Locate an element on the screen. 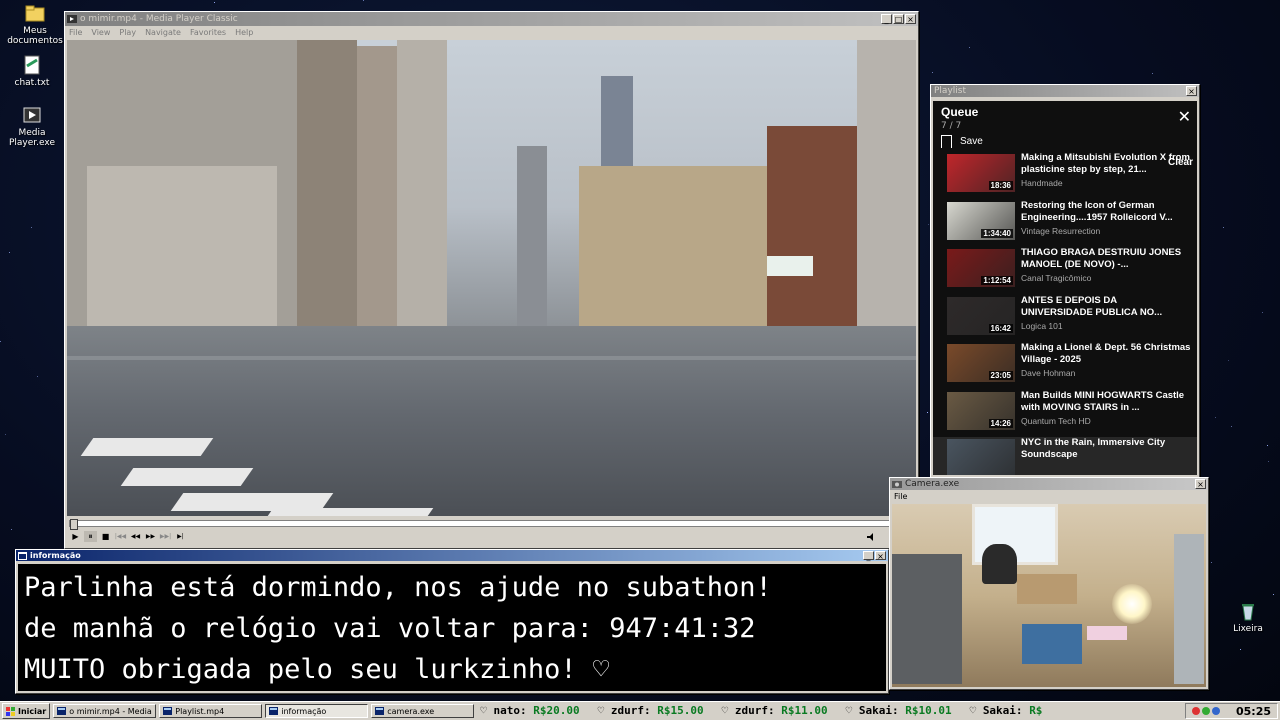  menu-favorites: Favorites is located at coordinates (208, 32).